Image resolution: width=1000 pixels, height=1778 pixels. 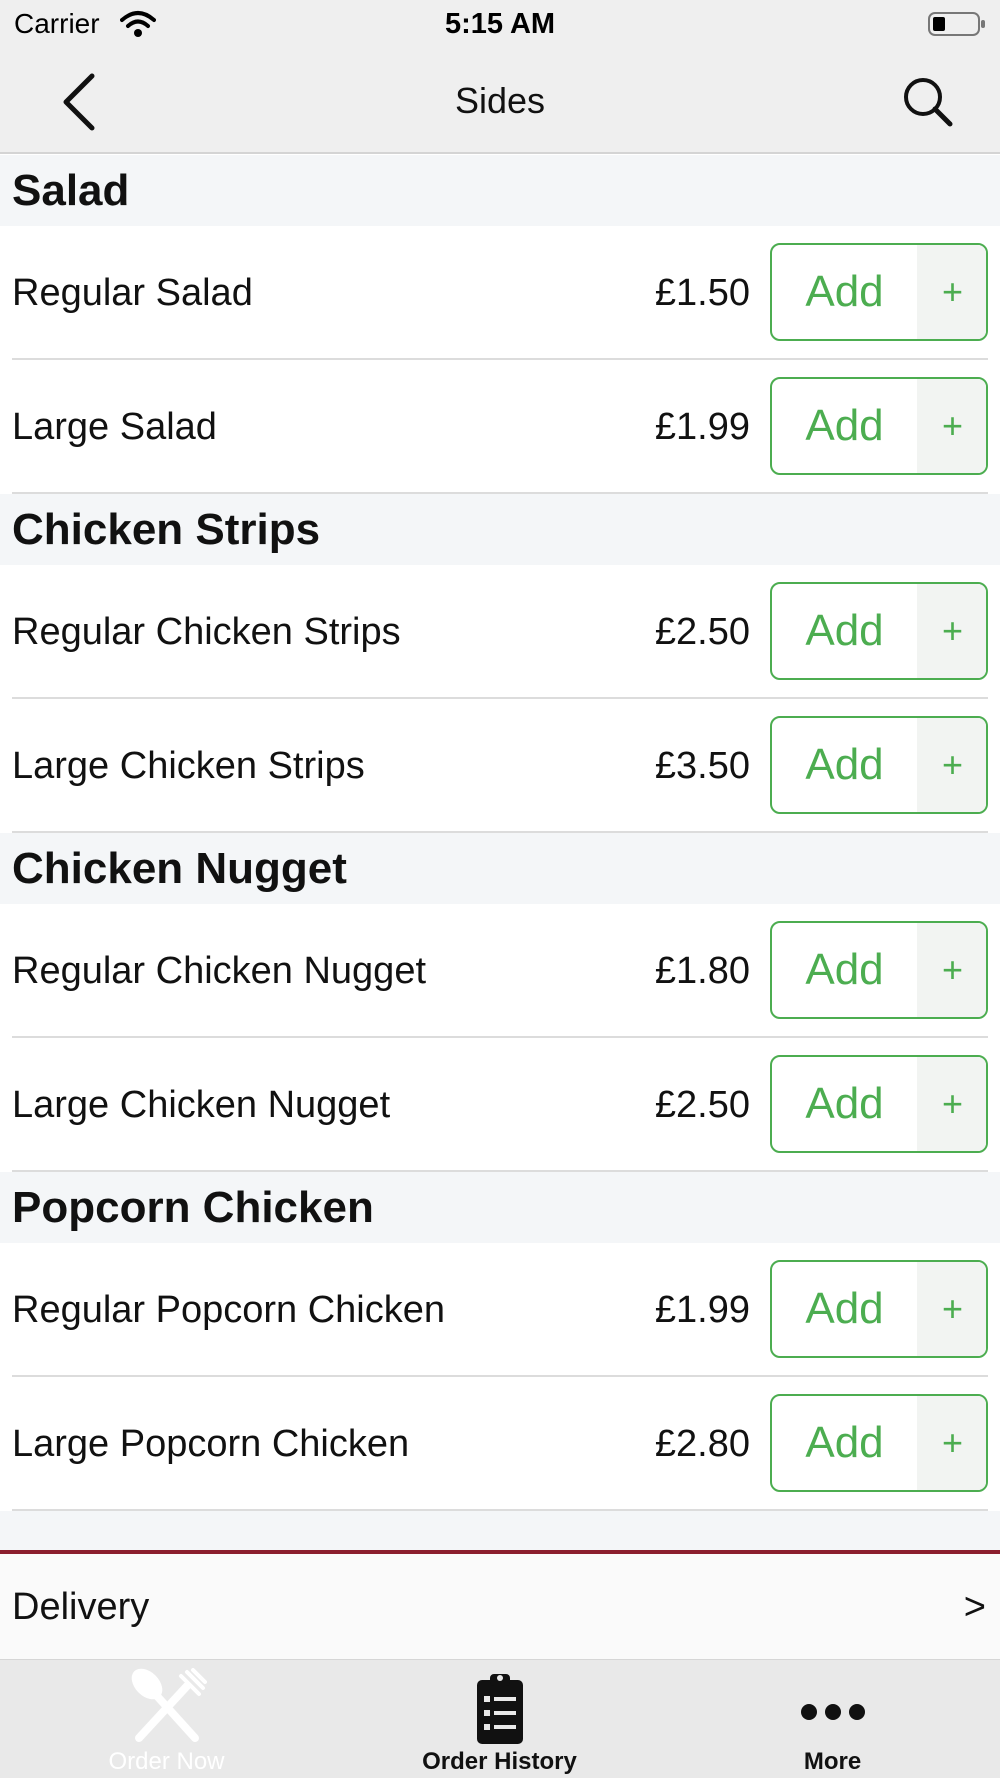 I want to click on item-price: £2.80, so click(x=702, y=1443).